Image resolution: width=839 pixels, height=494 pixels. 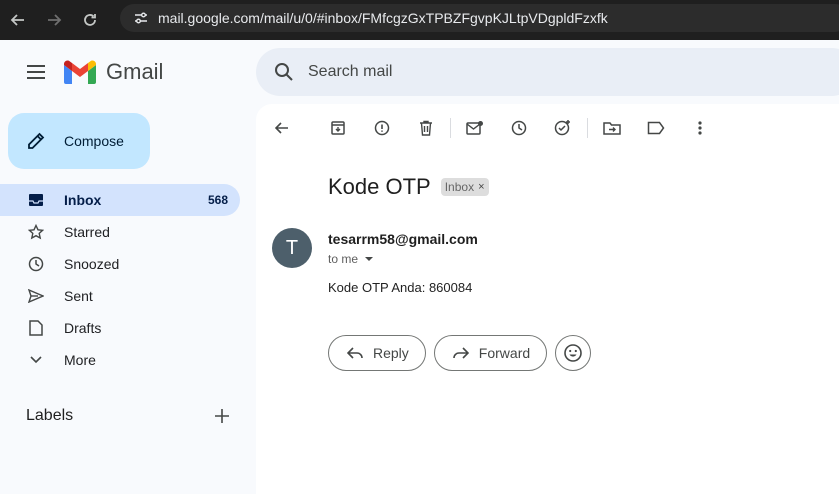 What do you see at coordinates (78, 296) in the screenshot?
I see `sidebar-item-label: Sent` at bounding box center [78, 296].